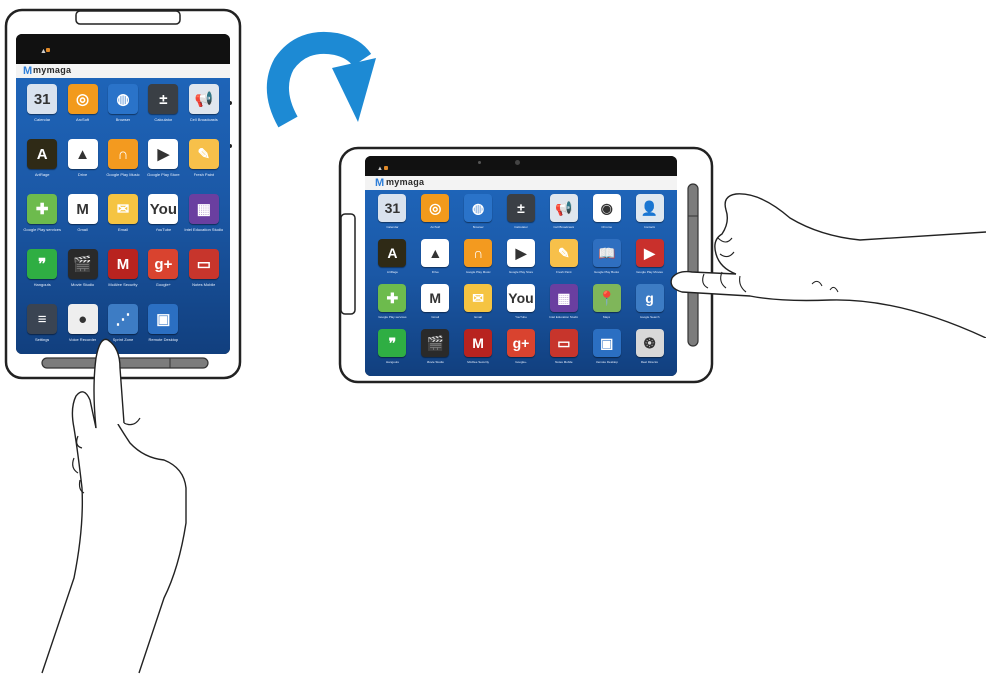  I want to click on app-label: Calculator, so click(521, 227).